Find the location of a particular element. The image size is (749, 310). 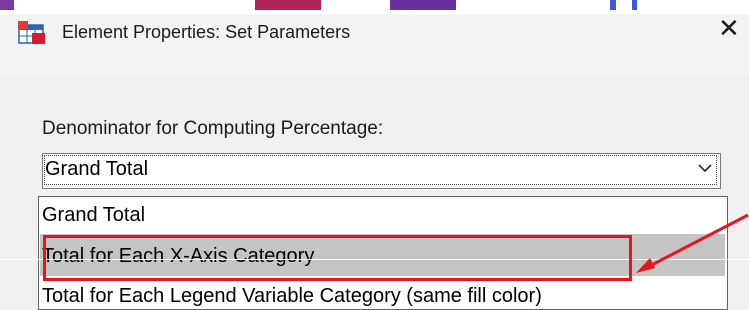

dropdown-option-grand-total: Grand Total is located at coordinates (93, 215).